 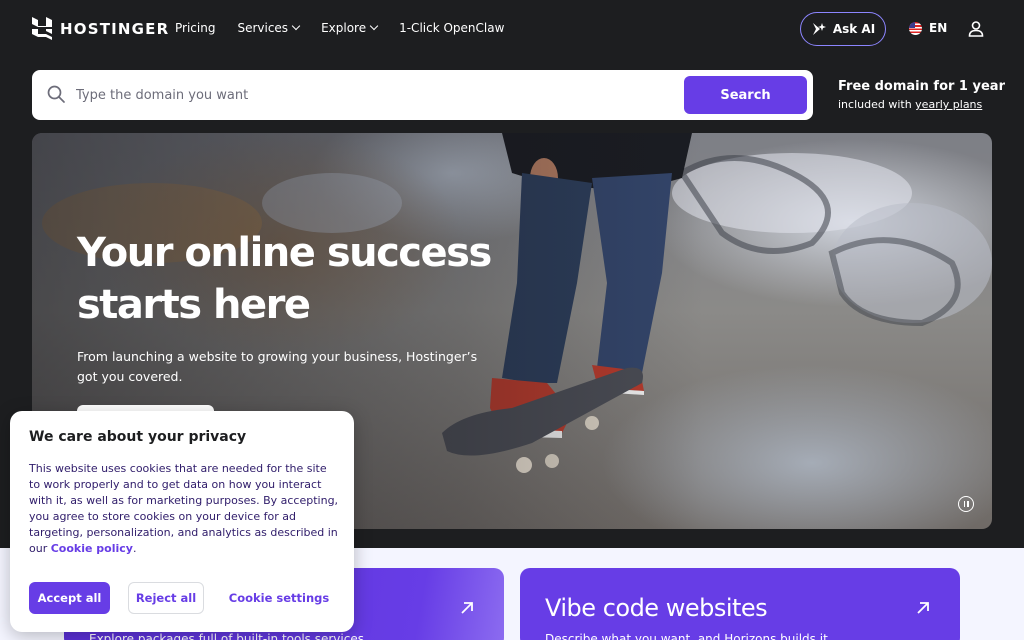 I want to click on search-icon, so click(x=56, y=94).